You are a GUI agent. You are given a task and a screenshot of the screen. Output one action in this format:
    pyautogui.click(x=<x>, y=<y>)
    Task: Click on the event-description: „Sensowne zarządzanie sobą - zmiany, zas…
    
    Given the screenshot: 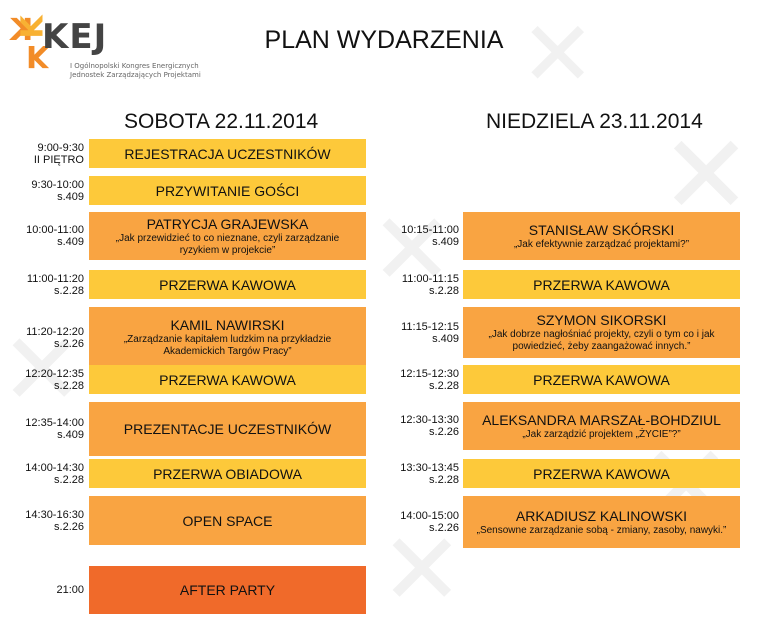 What is the action you would take?
    pyautogui.click(x=601, y=530)
    